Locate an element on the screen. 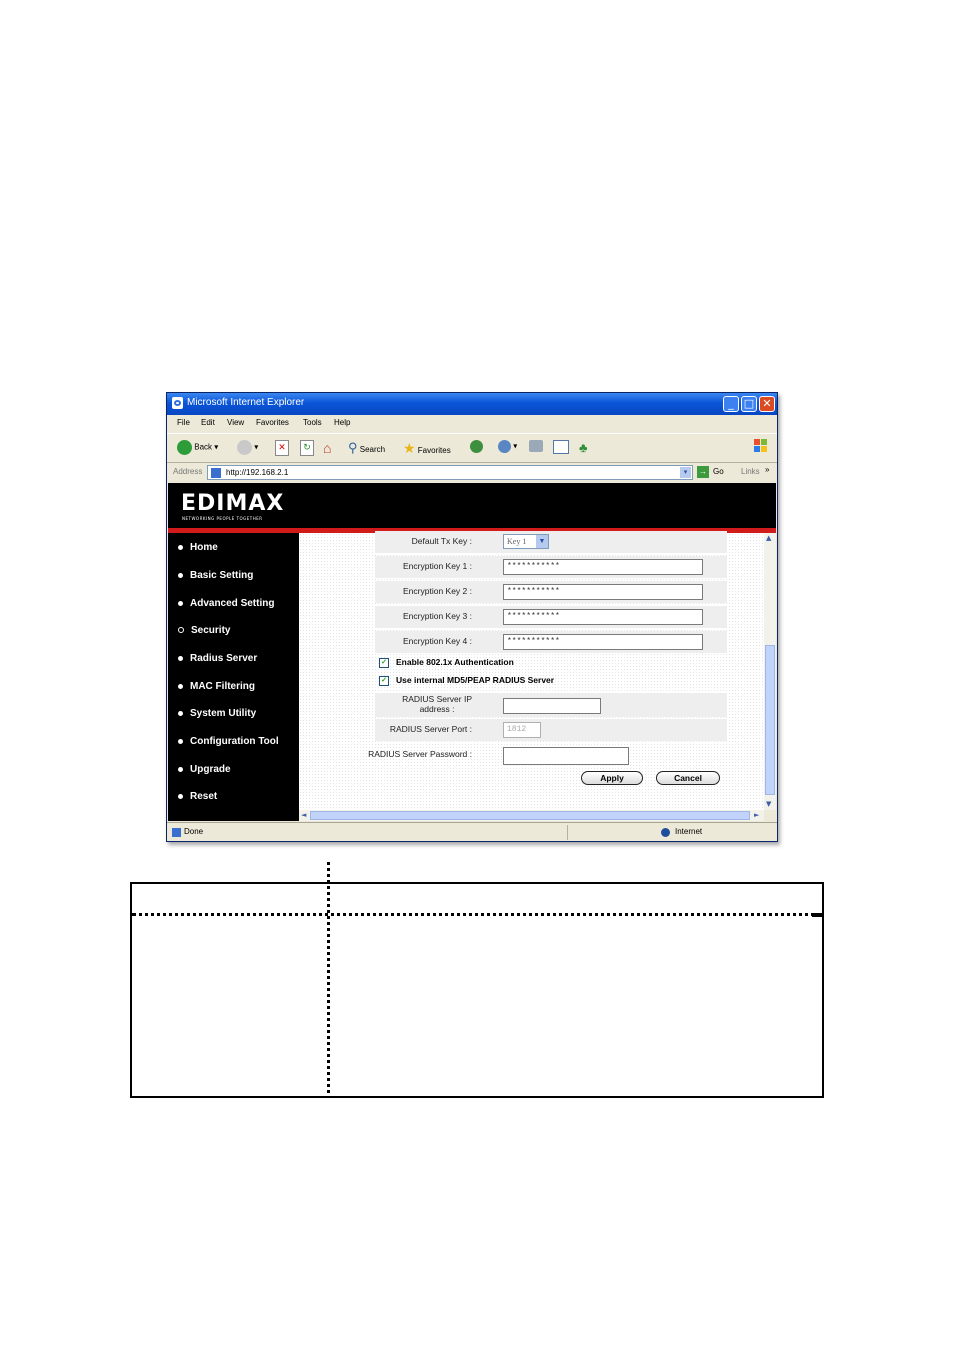 The width and height of the screenshot is (954, 1357). forward-button: ▾ is located at coordinates (247, 449).